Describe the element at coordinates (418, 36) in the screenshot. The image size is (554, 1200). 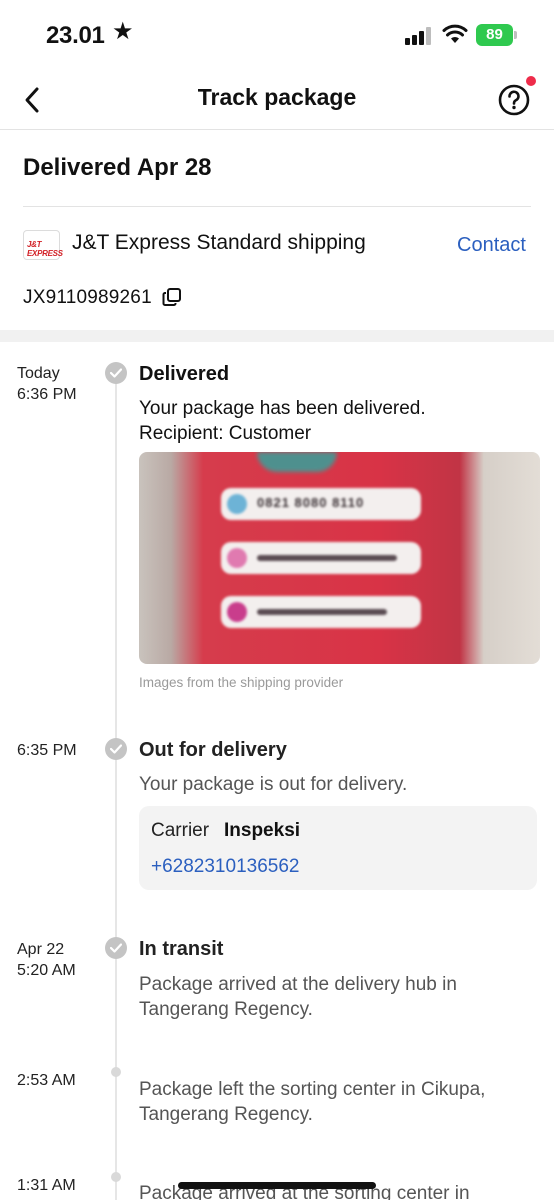
I see `signal-icon` at that location.